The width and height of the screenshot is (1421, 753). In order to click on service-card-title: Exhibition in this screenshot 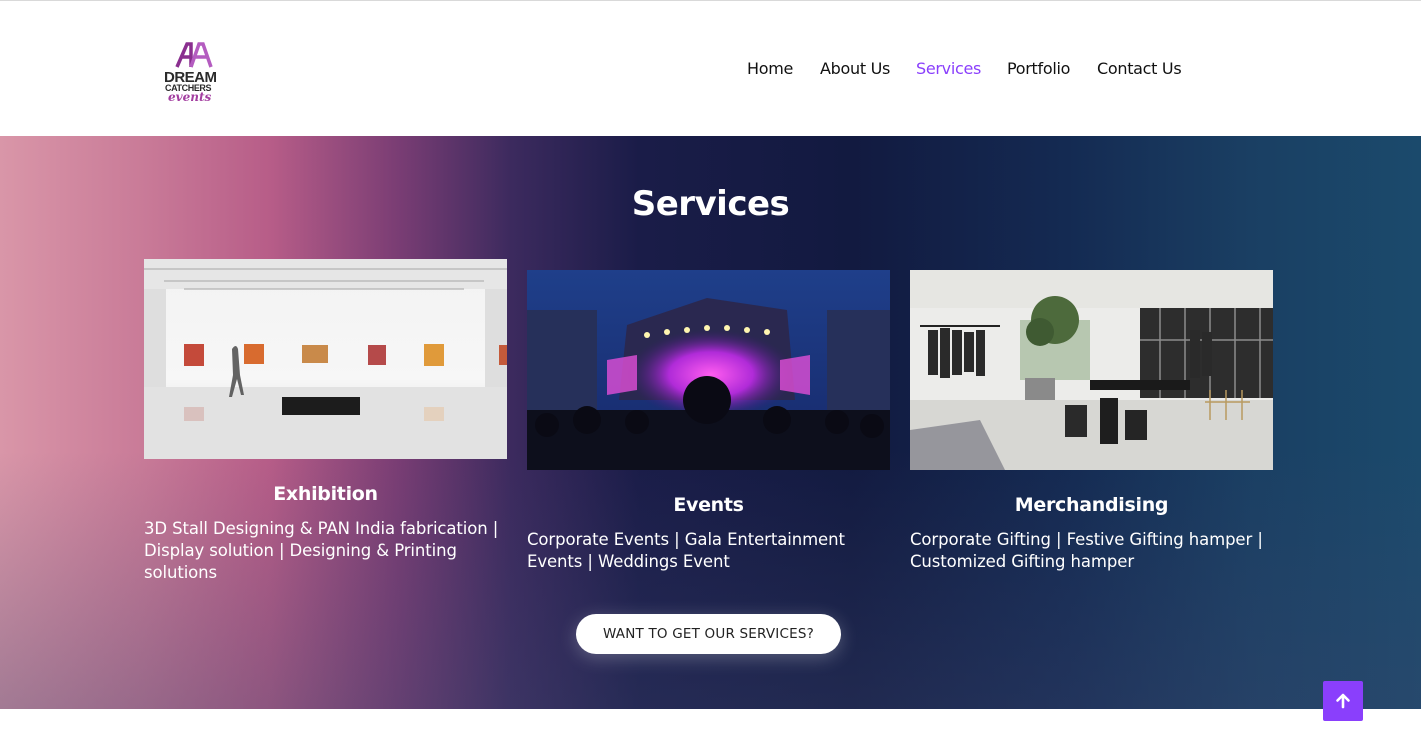, I will do `click(325, 494)`.